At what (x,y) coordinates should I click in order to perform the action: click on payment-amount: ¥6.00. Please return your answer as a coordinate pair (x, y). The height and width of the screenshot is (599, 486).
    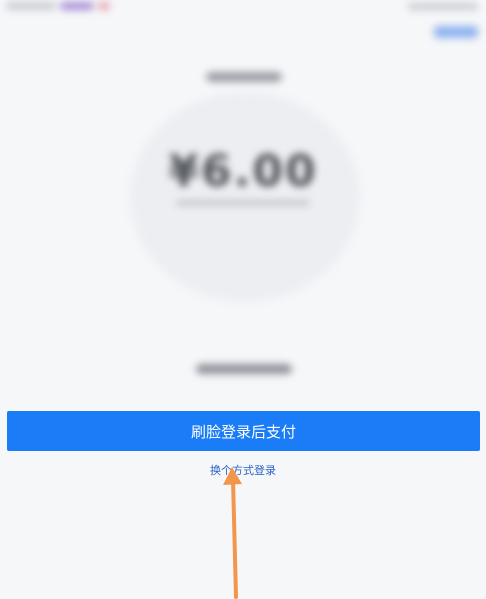
    Looking at the image, I should click on (243, 171).